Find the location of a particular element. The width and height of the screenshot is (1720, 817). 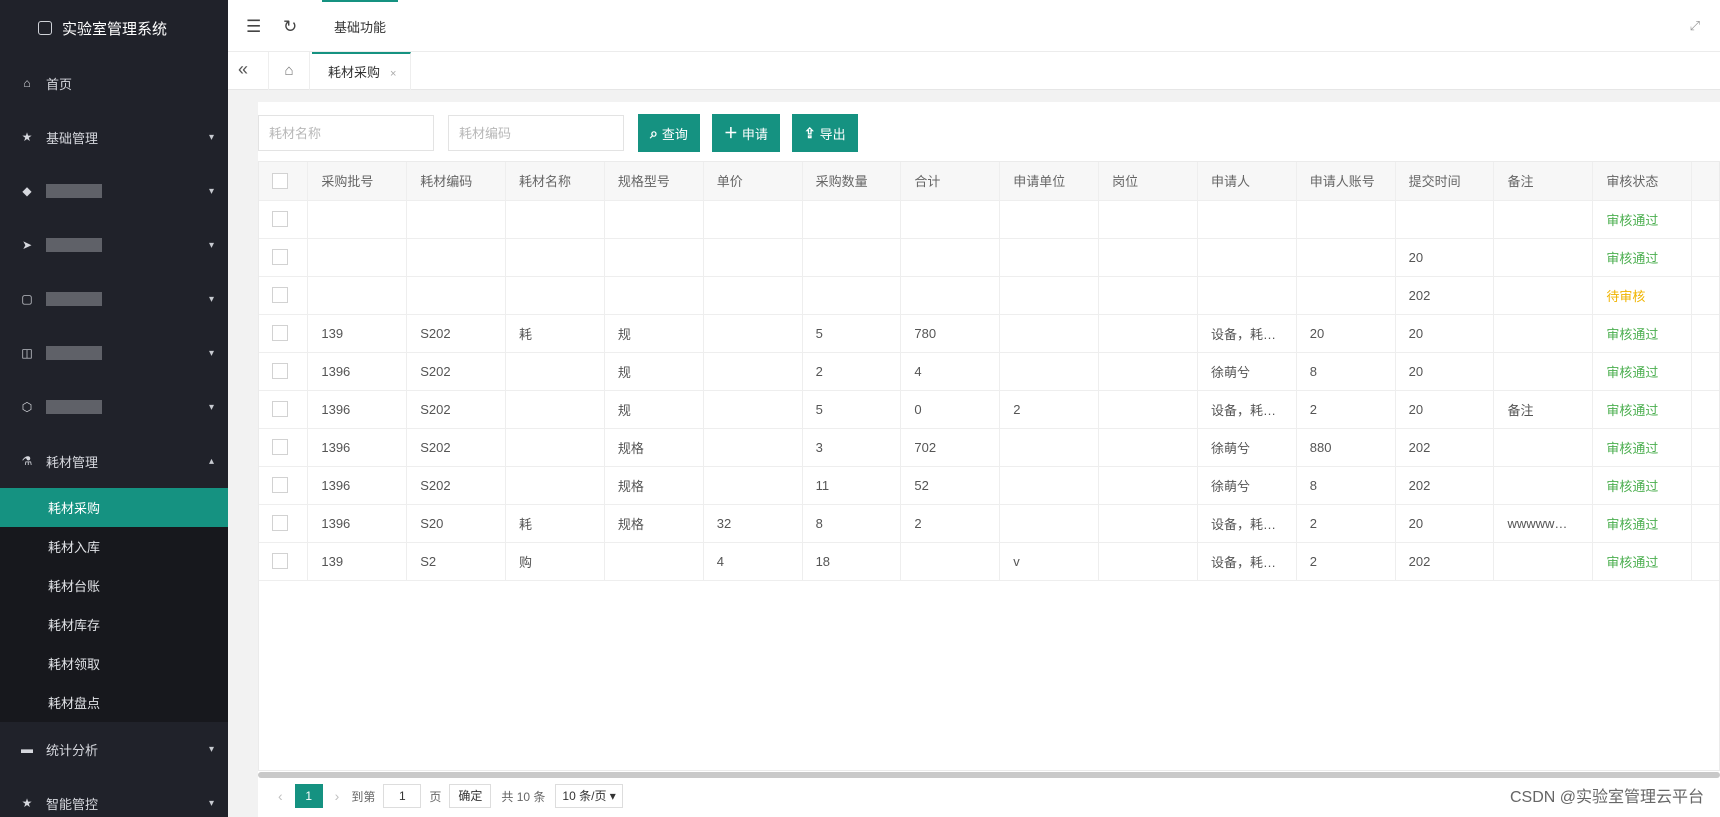

refresh-icon: ↻ is located at coordinates (290, 27).